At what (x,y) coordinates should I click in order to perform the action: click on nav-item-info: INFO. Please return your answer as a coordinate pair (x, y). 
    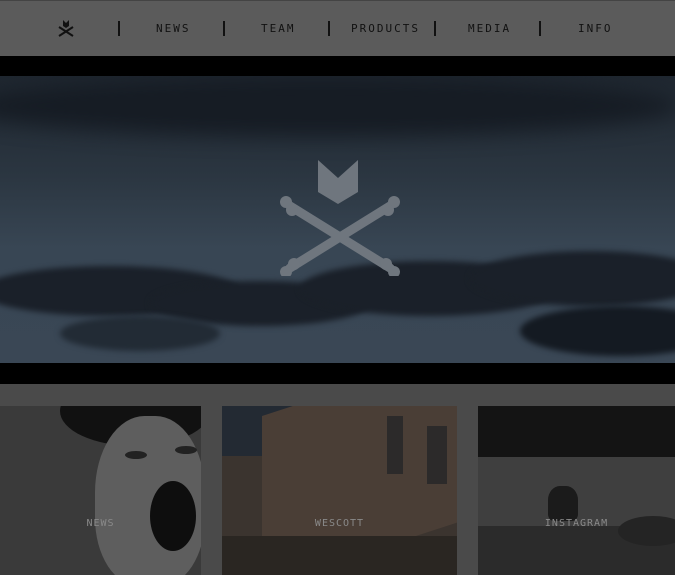
    Looking at the image, I should click on (595, 28).